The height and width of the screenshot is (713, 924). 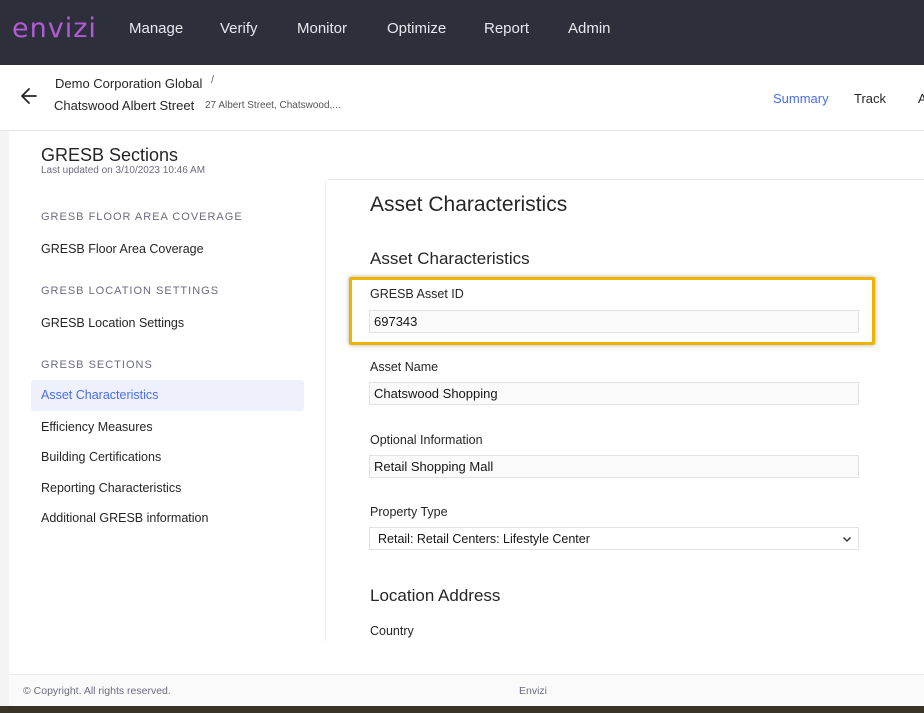 I want to click on breadcrumb-organization: Demo Corporation Global, so click(x=128, y=83).